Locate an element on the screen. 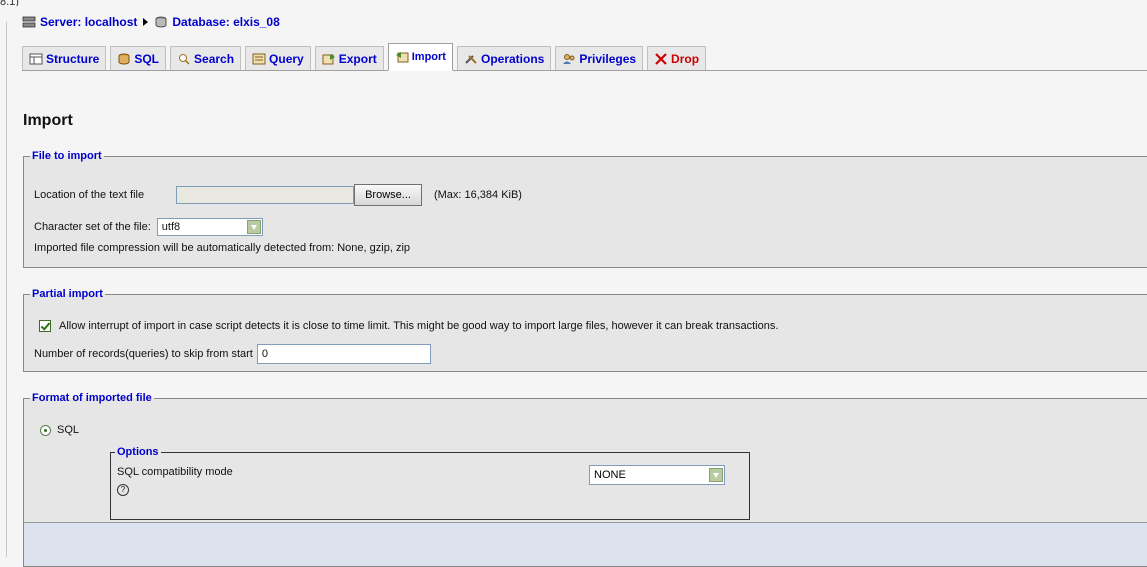  tab-drop: Drop is located at coordinates (677, 58).